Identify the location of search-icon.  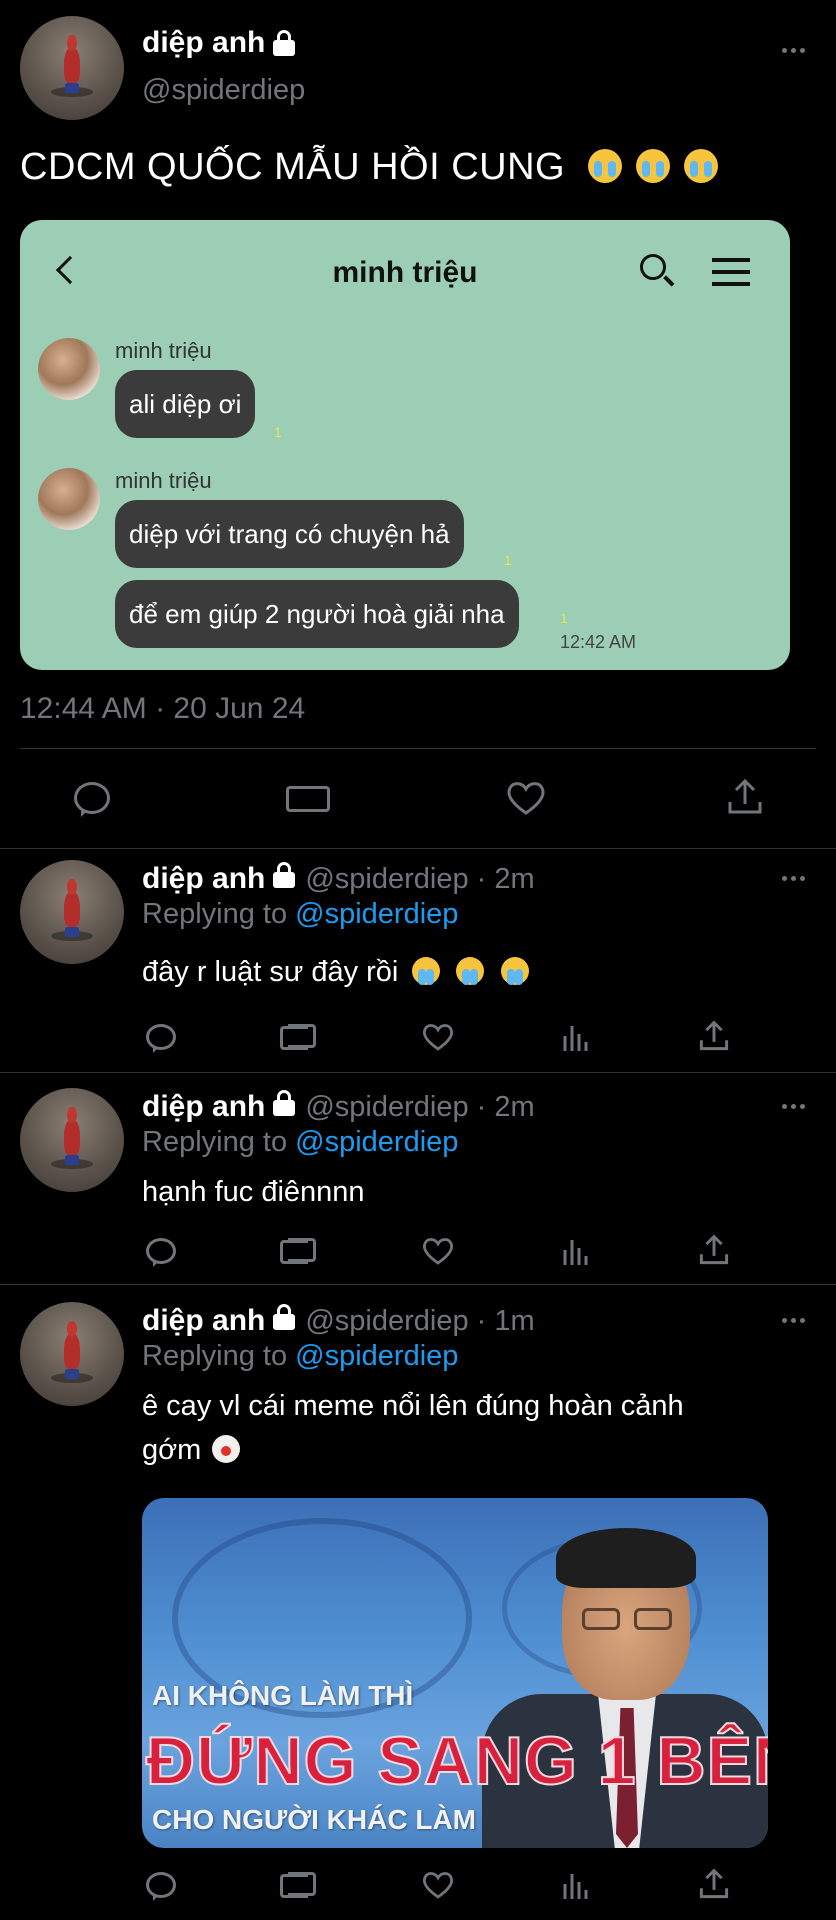
(653, 267).